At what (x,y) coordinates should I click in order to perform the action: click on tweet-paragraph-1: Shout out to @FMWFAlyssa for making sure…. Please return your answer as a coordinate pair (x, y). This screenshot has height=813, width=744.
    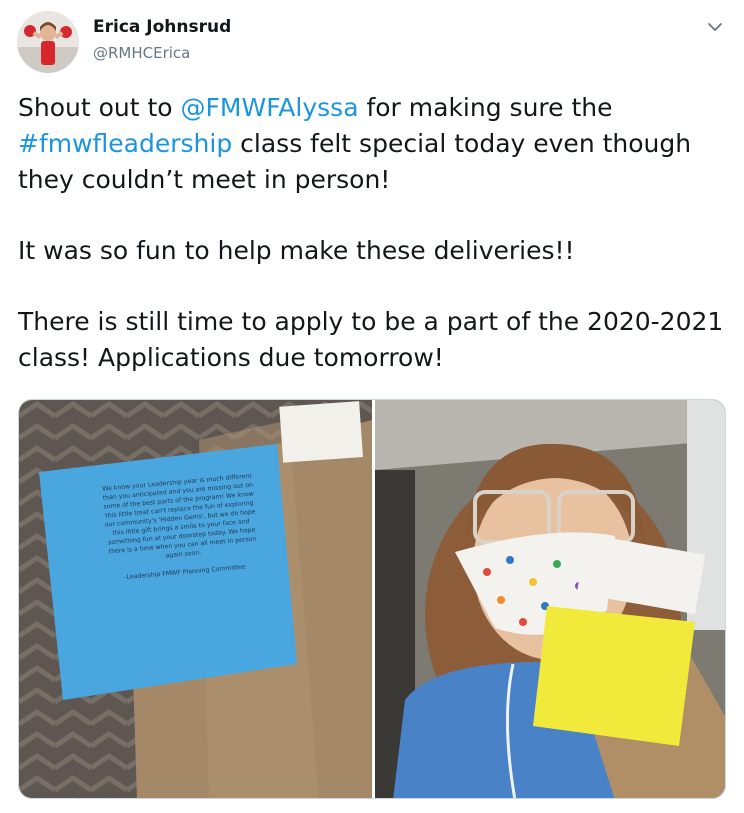
    Looking at the image, I should click on (375, 144).